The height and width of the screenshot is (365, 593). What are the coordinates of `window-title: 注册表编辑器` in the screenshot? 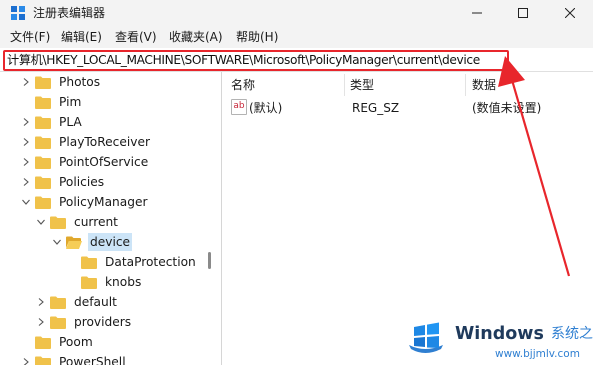 It's located at (69, 13).